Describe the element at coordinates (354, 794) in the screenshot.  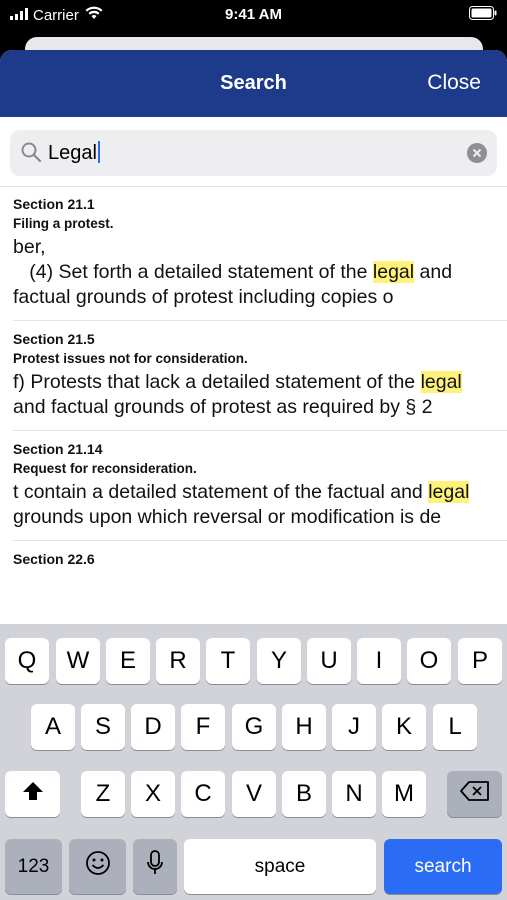
I see `key-n: N` at that location.